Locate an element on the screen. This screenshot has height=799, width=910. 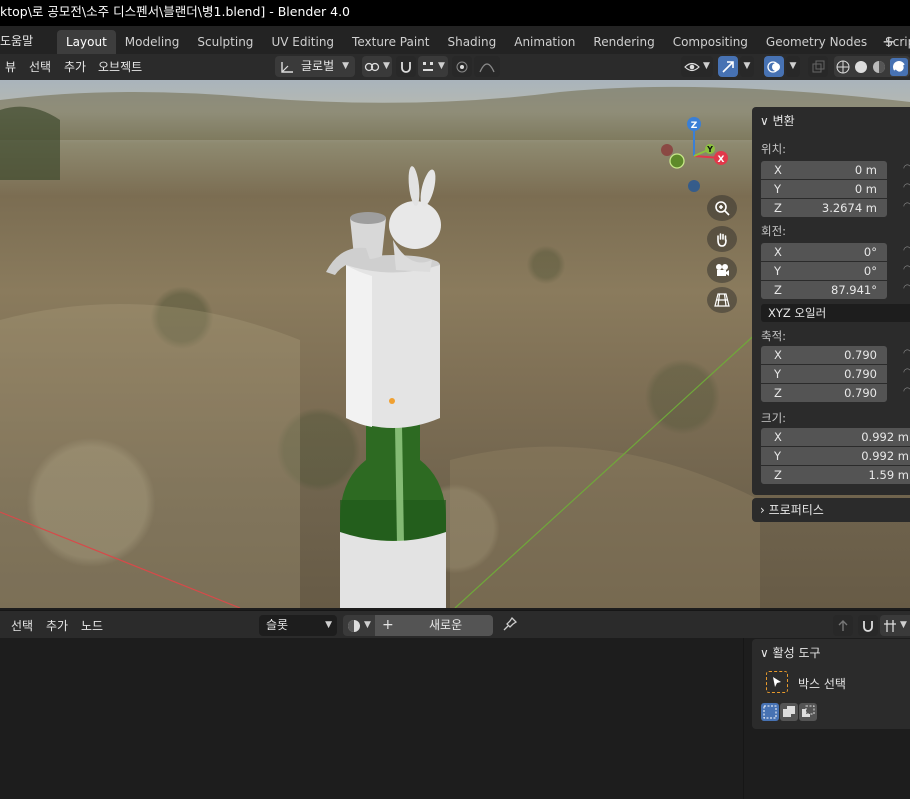
transform-panel-header: ∨ 변환 is located at coordinates (777, 120).